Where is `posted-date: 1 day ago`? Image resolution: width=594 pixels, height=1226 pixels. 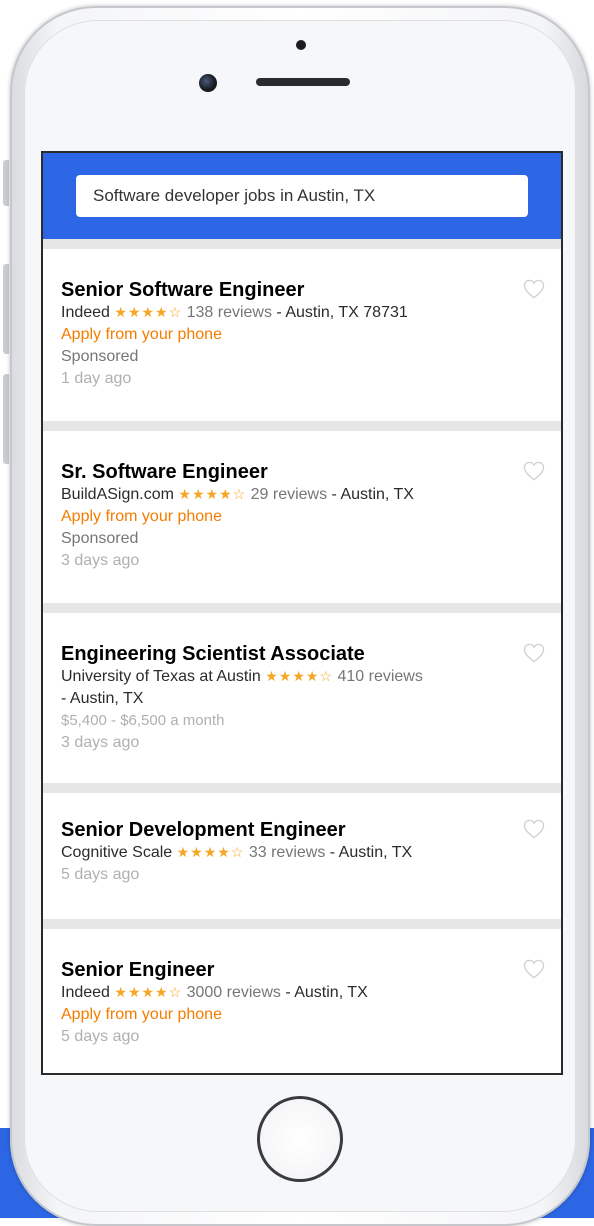 posted-date: 1 day ago is located at coordinates (96, 378).